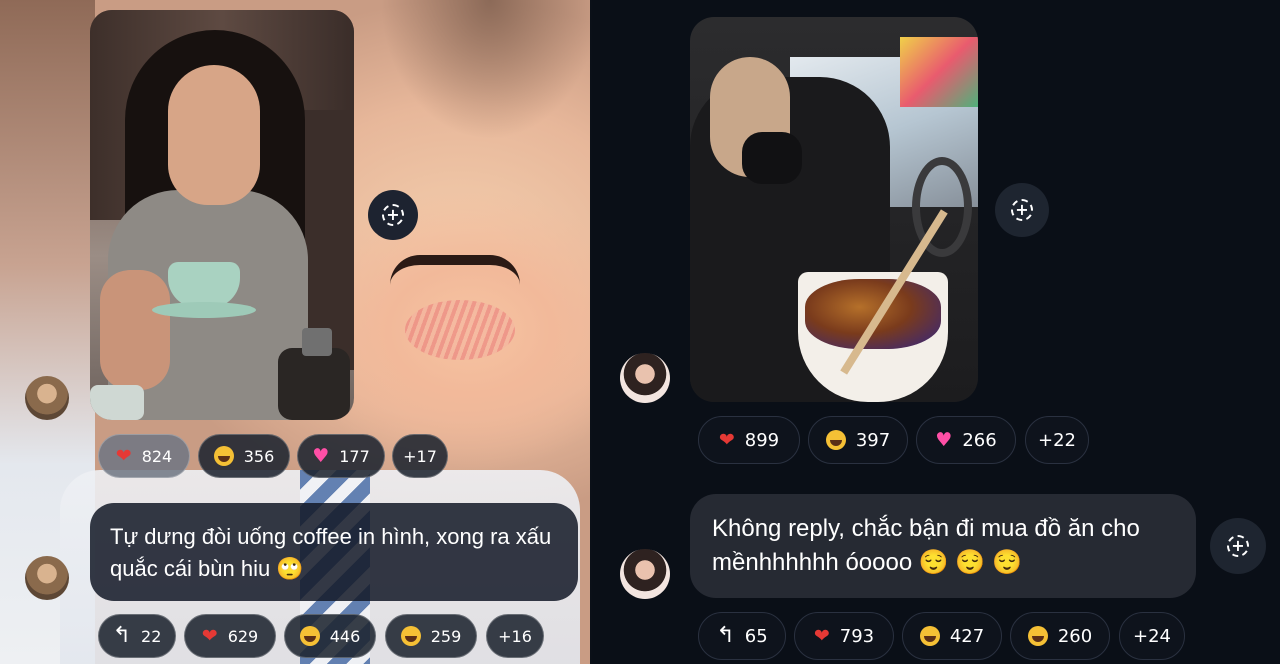 This screenshot has height=664, width=1280. Describe the element at coordinates (742, 636) in the screenshot. I see `reply-count: ↰ 65` at that location.